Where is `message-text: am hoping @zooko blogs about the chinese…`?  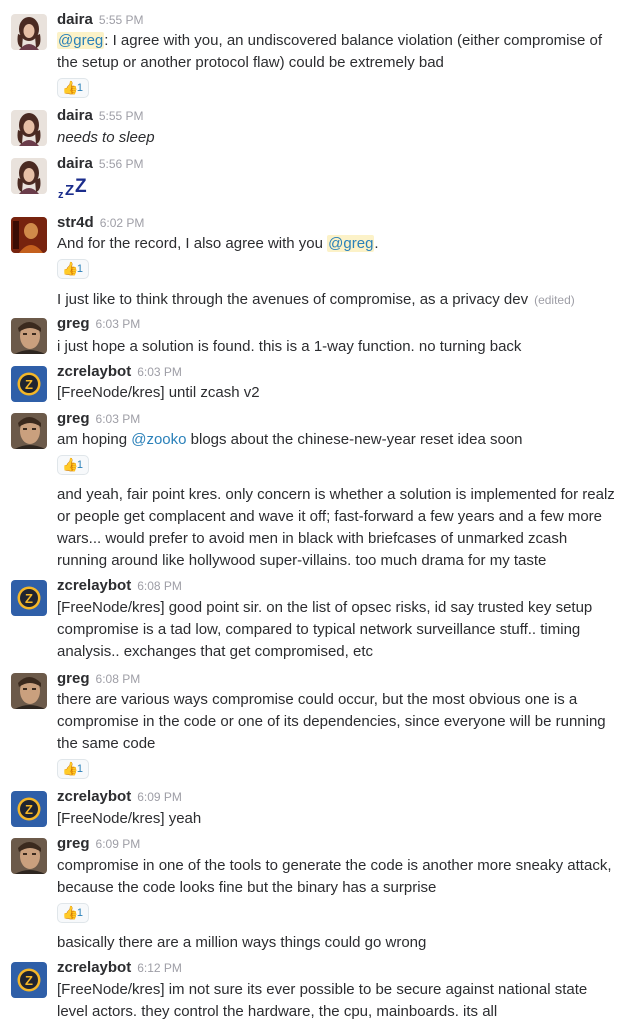 message-text: am hoping @zooko blogs about the chinese… is located at coordinates (290, 439).